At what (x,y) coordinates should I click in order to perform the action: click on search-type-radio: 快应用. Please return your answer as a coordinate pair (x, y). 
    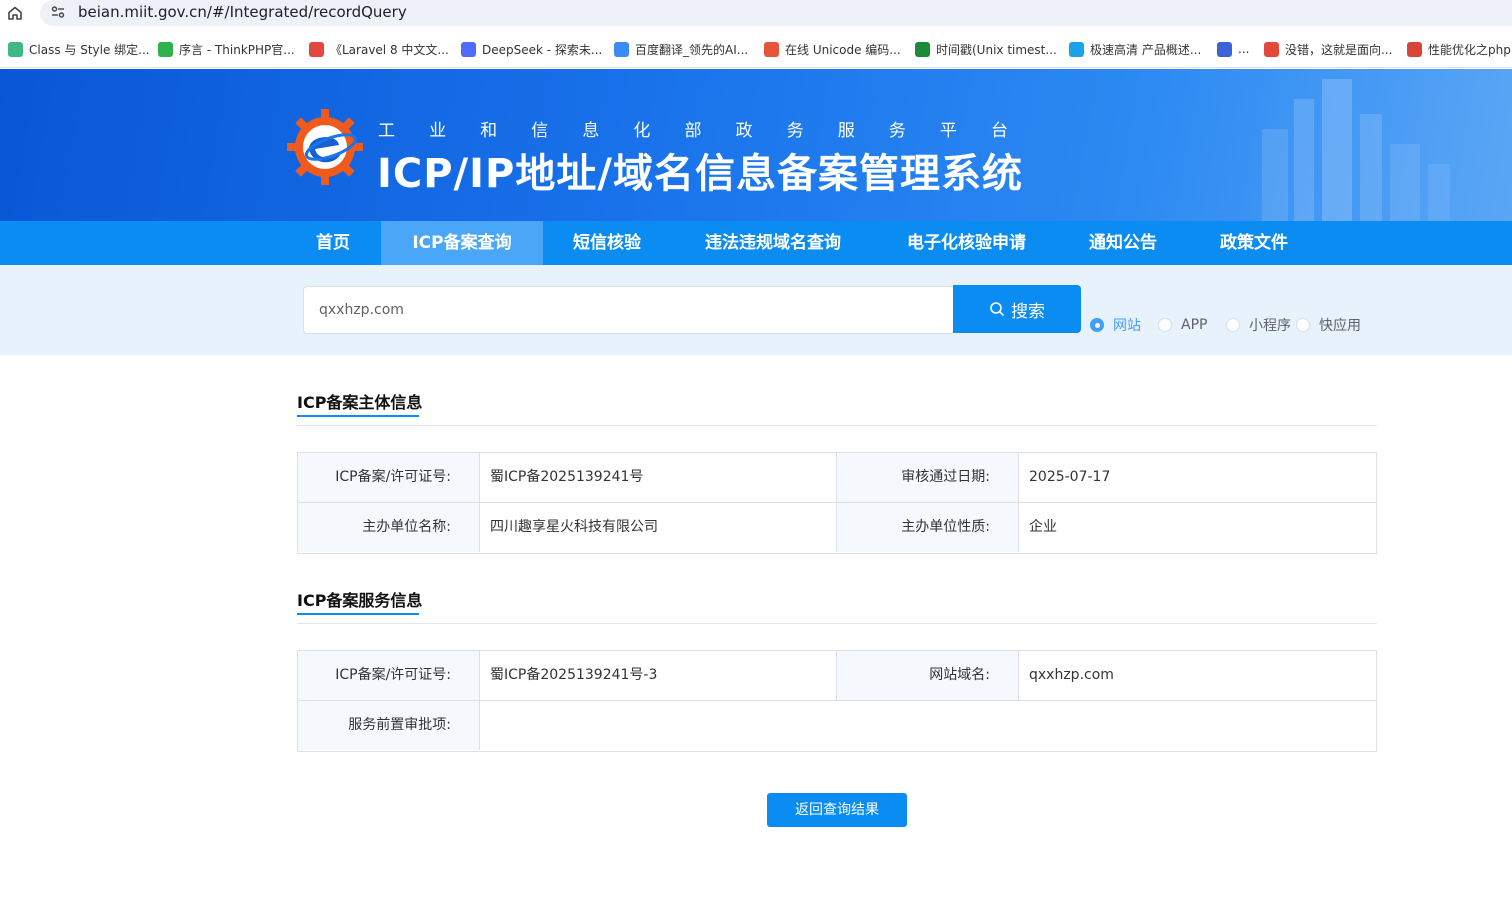
    Looking at the image, I should click on (1328, 325).